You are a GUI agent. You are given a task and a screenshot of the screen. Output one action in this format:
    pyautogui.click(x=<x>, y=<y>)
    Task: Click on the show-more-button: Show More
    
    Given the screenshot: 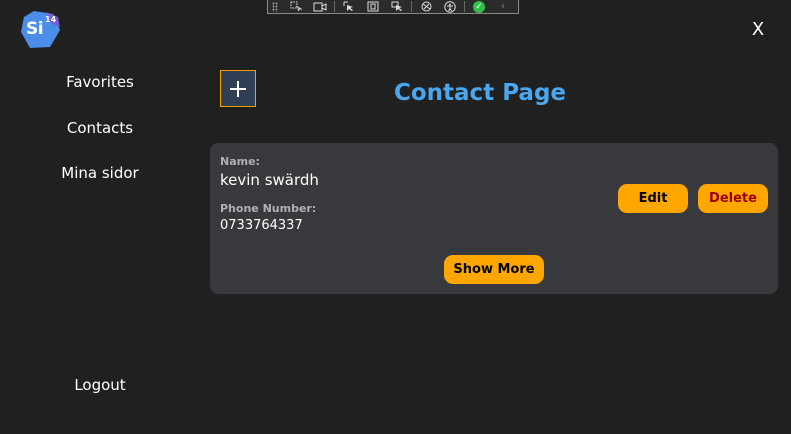 What is the action you would take?
    pyautogui.click(x=494, y=269)
    